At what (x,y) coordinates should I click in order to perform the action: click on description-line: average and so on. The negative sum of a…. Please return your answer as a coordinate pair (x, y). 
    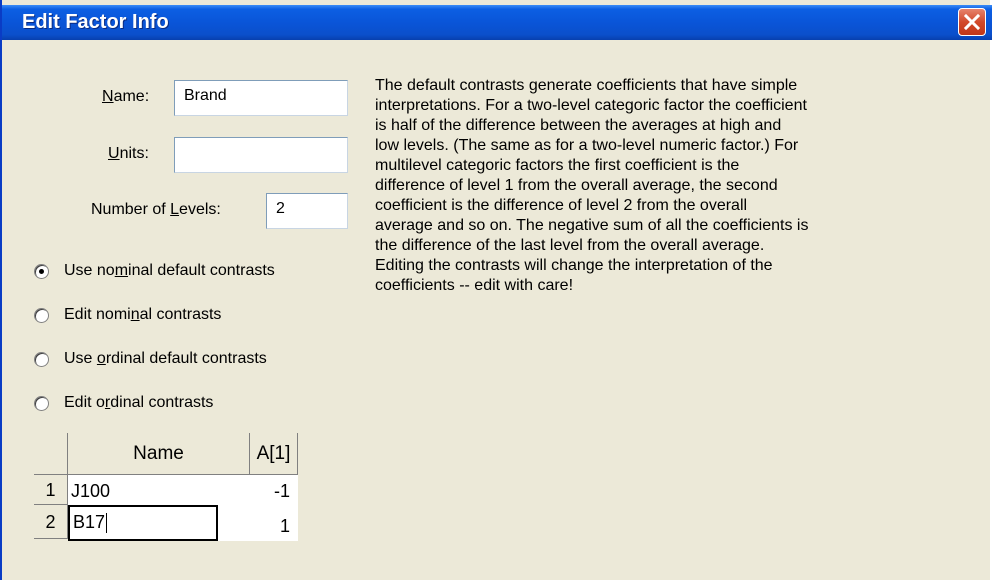
    Looking at the image, I should click on (592, 225).